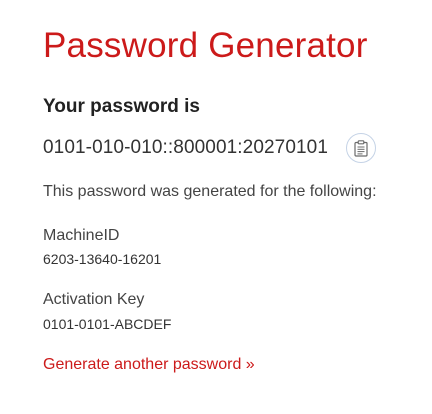 Image resolution: width=432 pixels, height=414 pixels. Describe the element at coordinates (149, 365) in the screenshot. I see `generate-another-password-link: Generate another password »` at that location.